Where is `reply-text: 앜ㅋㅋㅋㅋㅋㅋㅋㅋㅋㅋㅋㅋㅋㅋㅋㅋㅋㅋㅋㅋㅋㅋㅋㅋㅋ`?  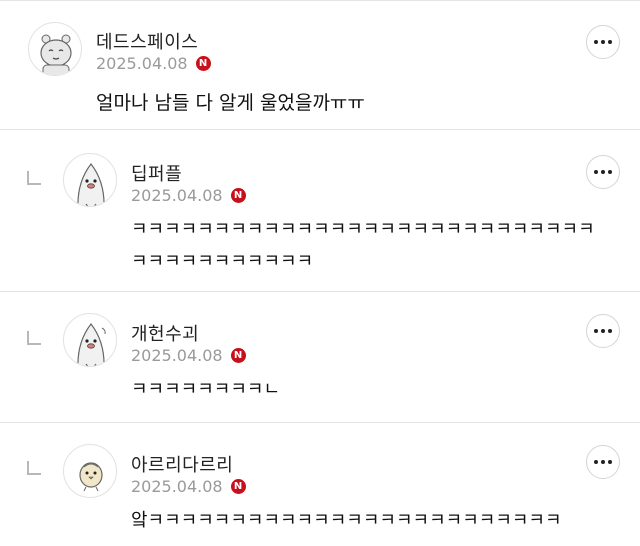
reply-text: 앜ㅋㅋㅋㅋㅋㅋㅋㅋㅋㅋㅋㅋㅋㅋㅋㅋㅋㅋㅋㅋㅋㅋㅋㅋㅋ is located at coordinates (346, 520).